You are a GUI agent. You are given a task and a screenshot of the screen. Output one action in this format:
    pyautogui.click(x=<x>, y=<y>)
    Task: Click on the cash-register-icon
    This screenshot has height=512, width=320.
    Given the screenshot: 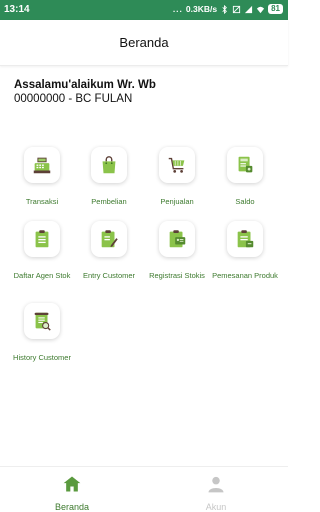 What is the action you would take?
    pyautogui.click(x=42, y=165)
    